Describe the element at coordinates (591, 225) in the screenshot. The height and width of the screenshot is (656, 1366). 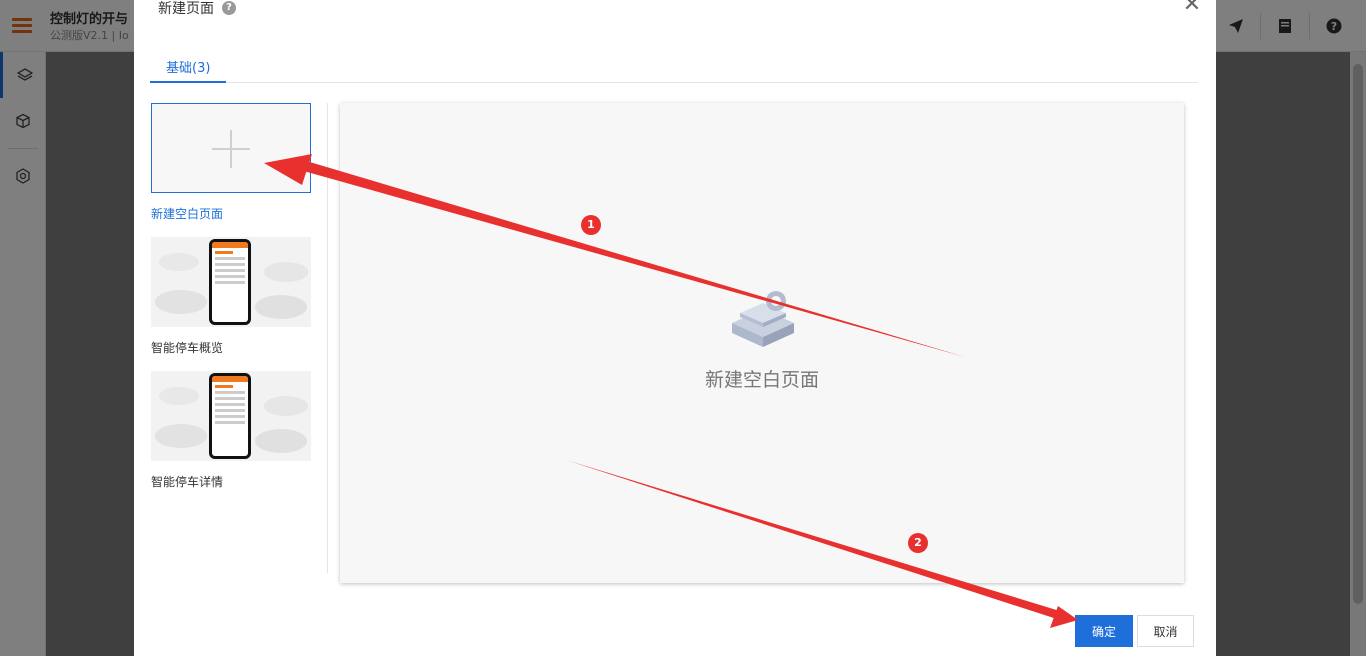
I see `annotation-badge-1: 1` at that location.